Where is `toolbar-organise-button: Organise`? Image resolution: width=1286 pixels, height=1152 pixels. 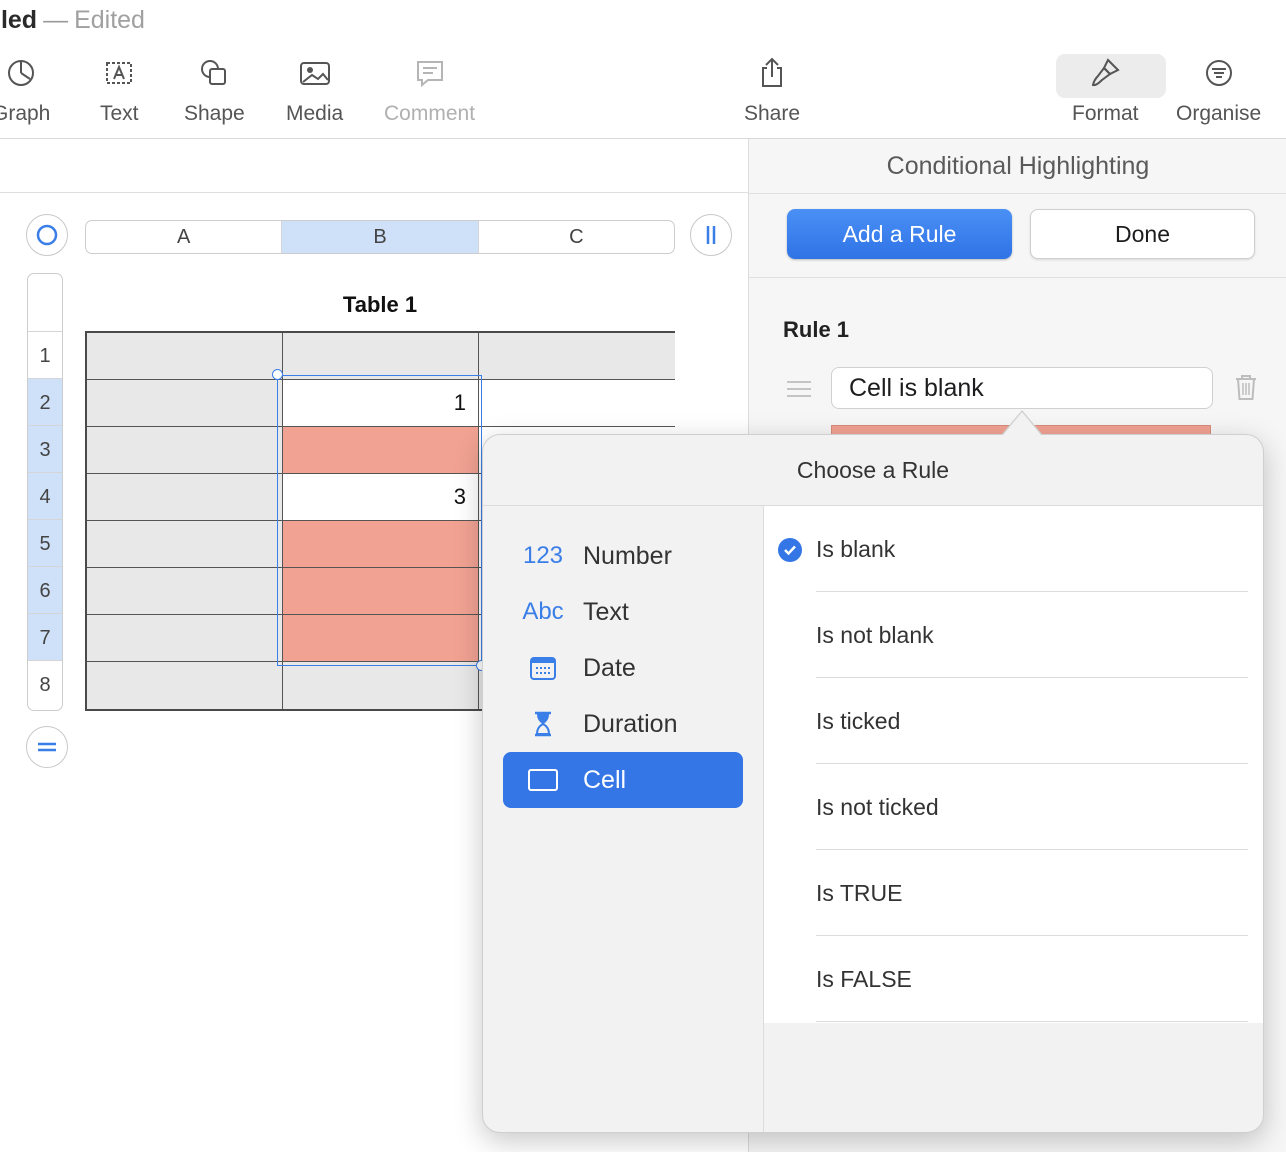
toolbar-organise-button: Organise is located at coordinates (1218, 96).